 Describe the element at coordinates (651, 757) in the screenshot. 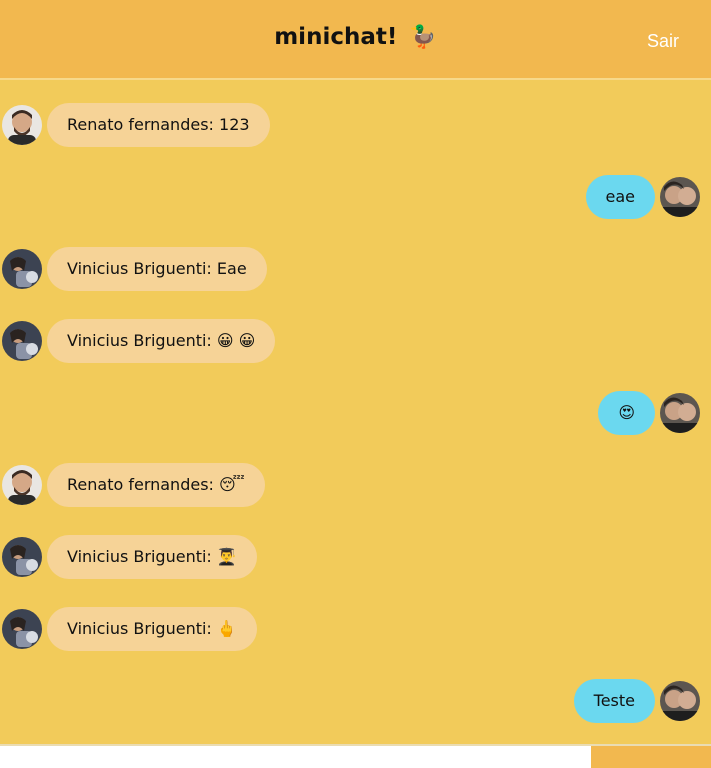

I see `send-button` at that location.